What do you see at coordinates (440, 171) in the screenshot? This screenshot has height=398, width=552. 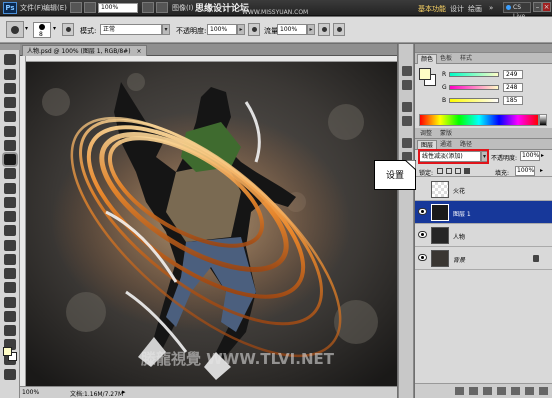 I see `lock-transparent-icon` at bounding box center [440, 171].